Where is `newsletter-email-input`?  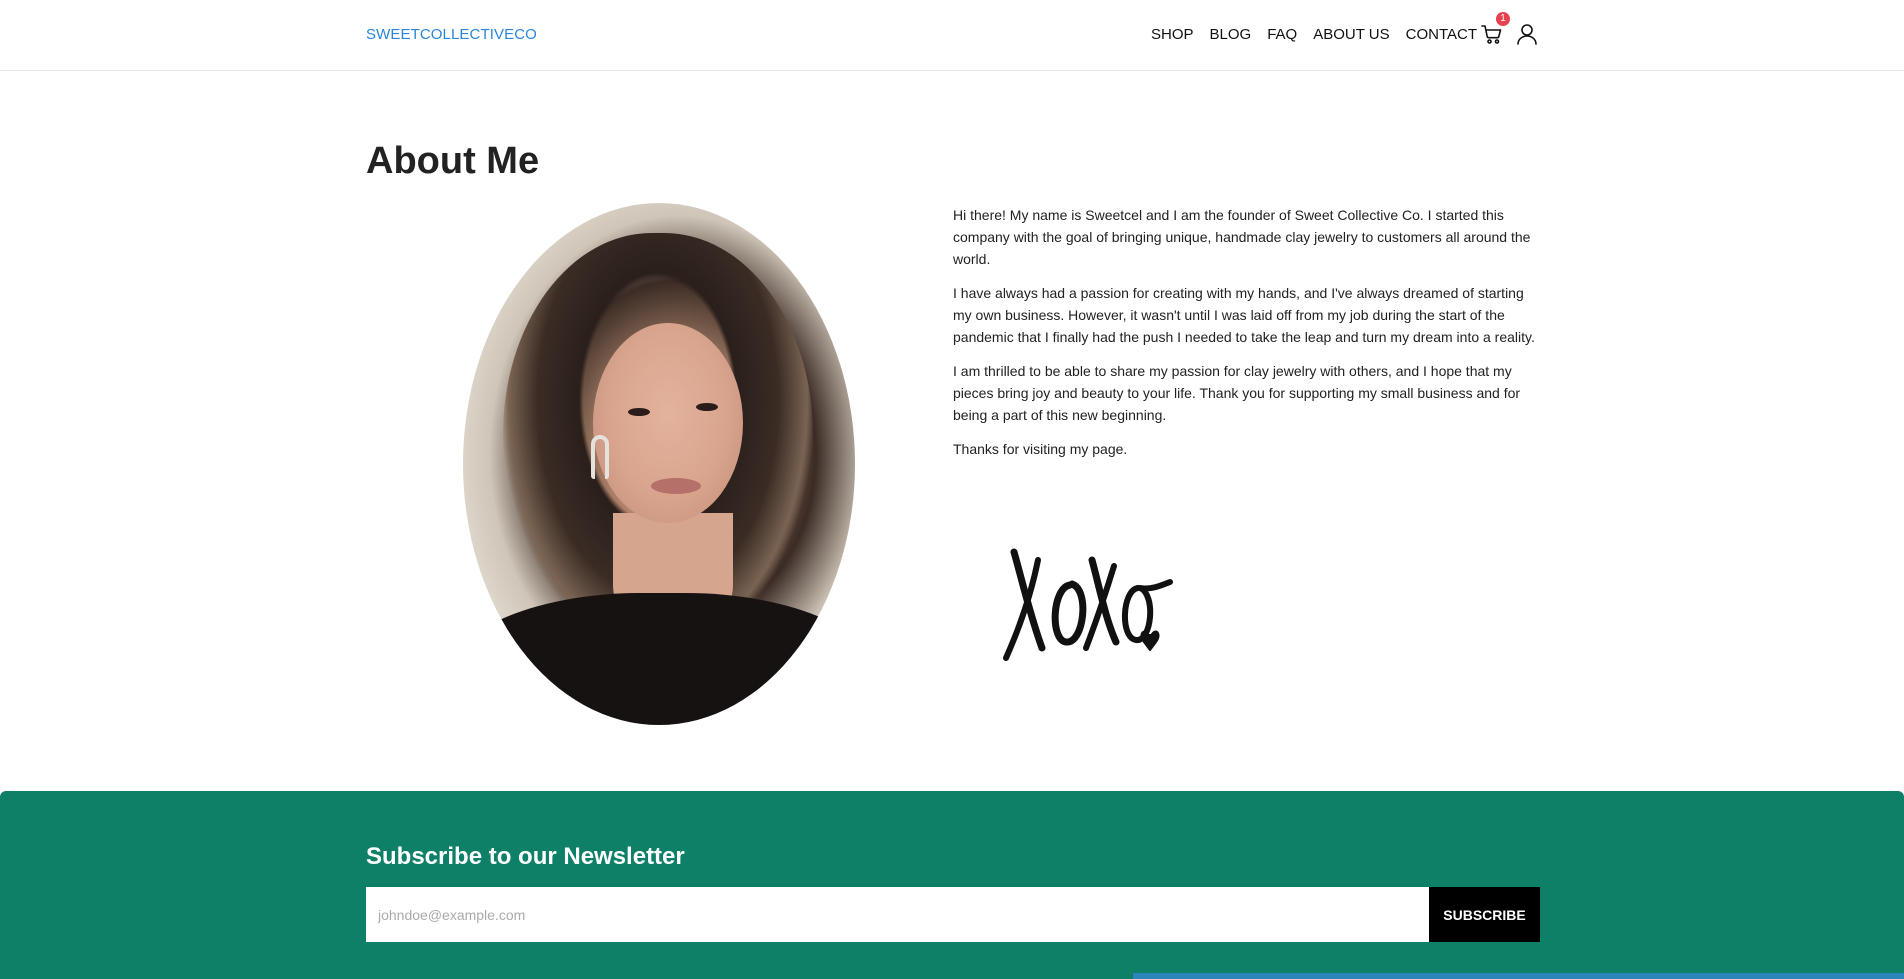 newsletter-email-input is located at coordinates (897, 914).